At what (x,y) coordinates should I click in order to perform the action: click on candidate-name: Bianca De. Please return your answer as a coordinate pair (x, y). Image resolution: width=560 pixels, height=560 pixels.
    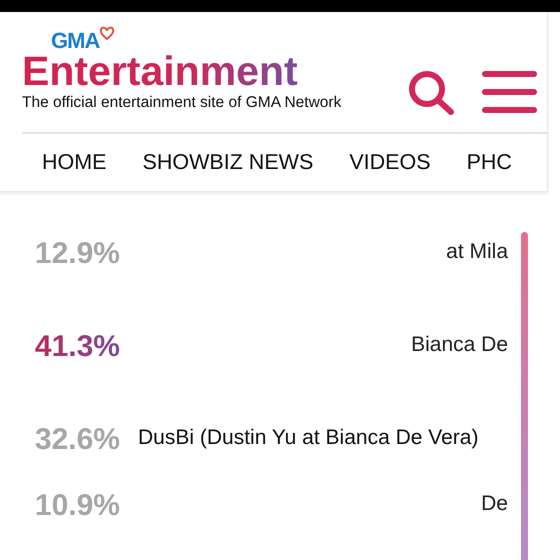
    Looking at the image, I should click on (459, 345).